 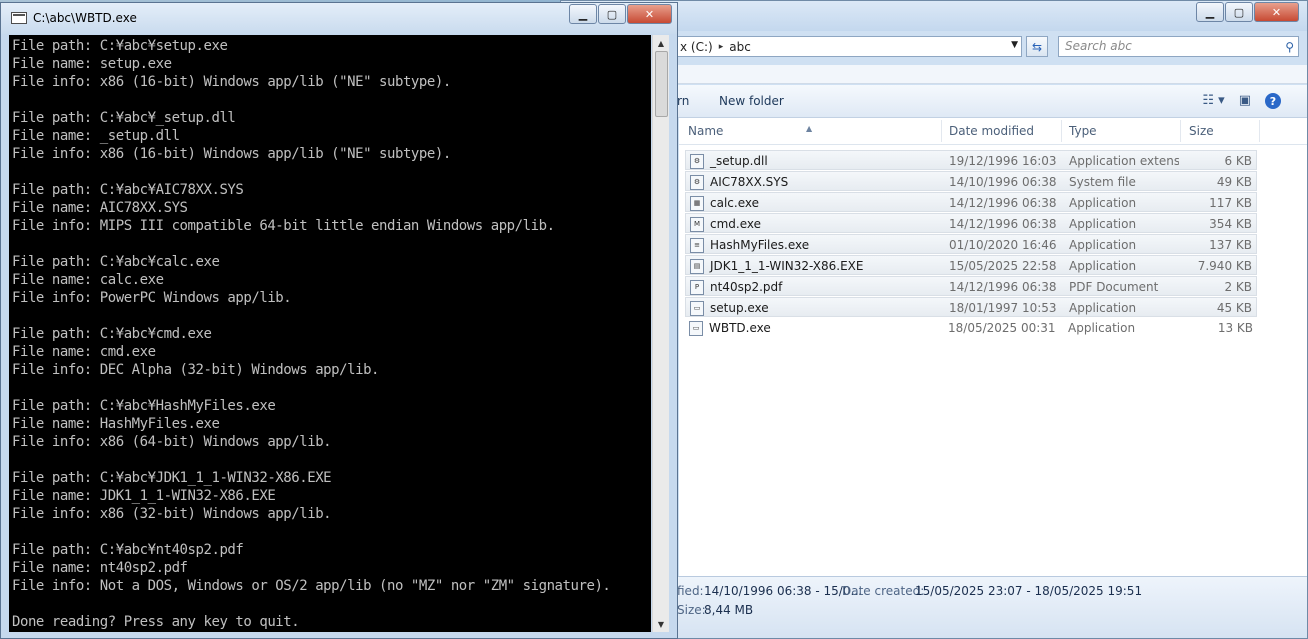 What do you see at coordinates (739, 161) in the screenshot?
I see `file-name: _setup.dll` at bounding box center [739, 161].